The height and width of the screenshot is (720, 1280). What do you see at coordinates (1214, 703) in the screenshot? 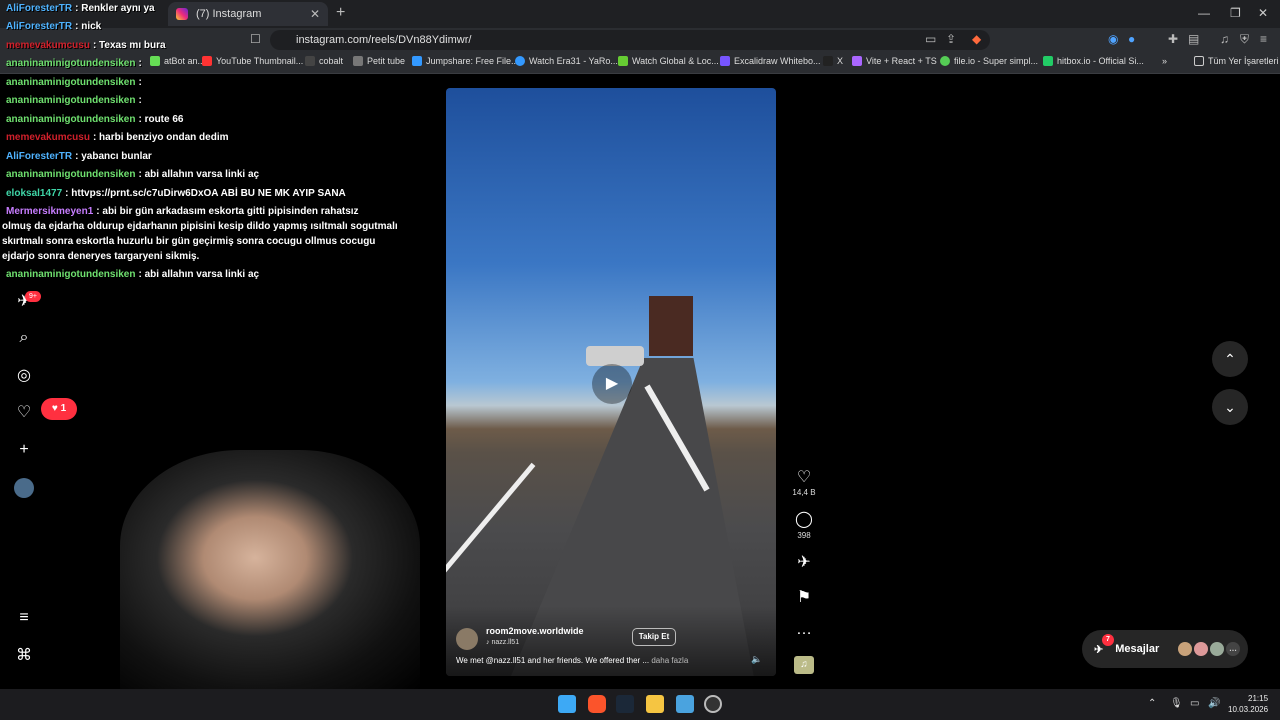
I see `speaker-icon: 🔊` at bounding box center [1214, 703].